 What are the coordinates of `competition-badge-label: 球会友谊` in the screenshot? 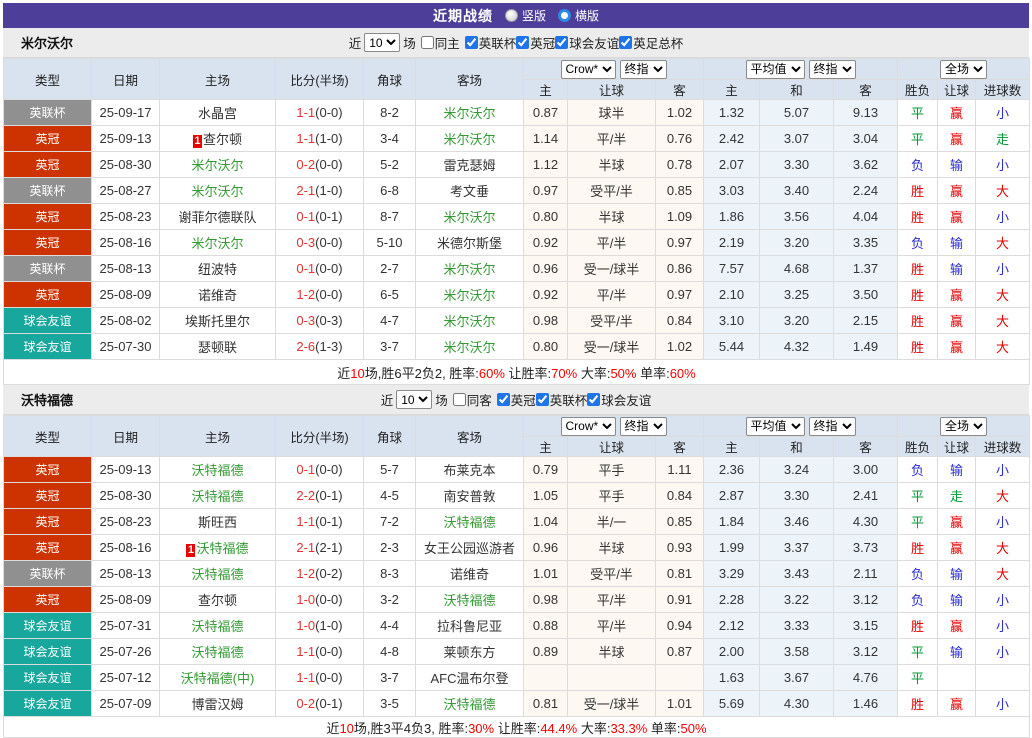 It's located at (47, 321).